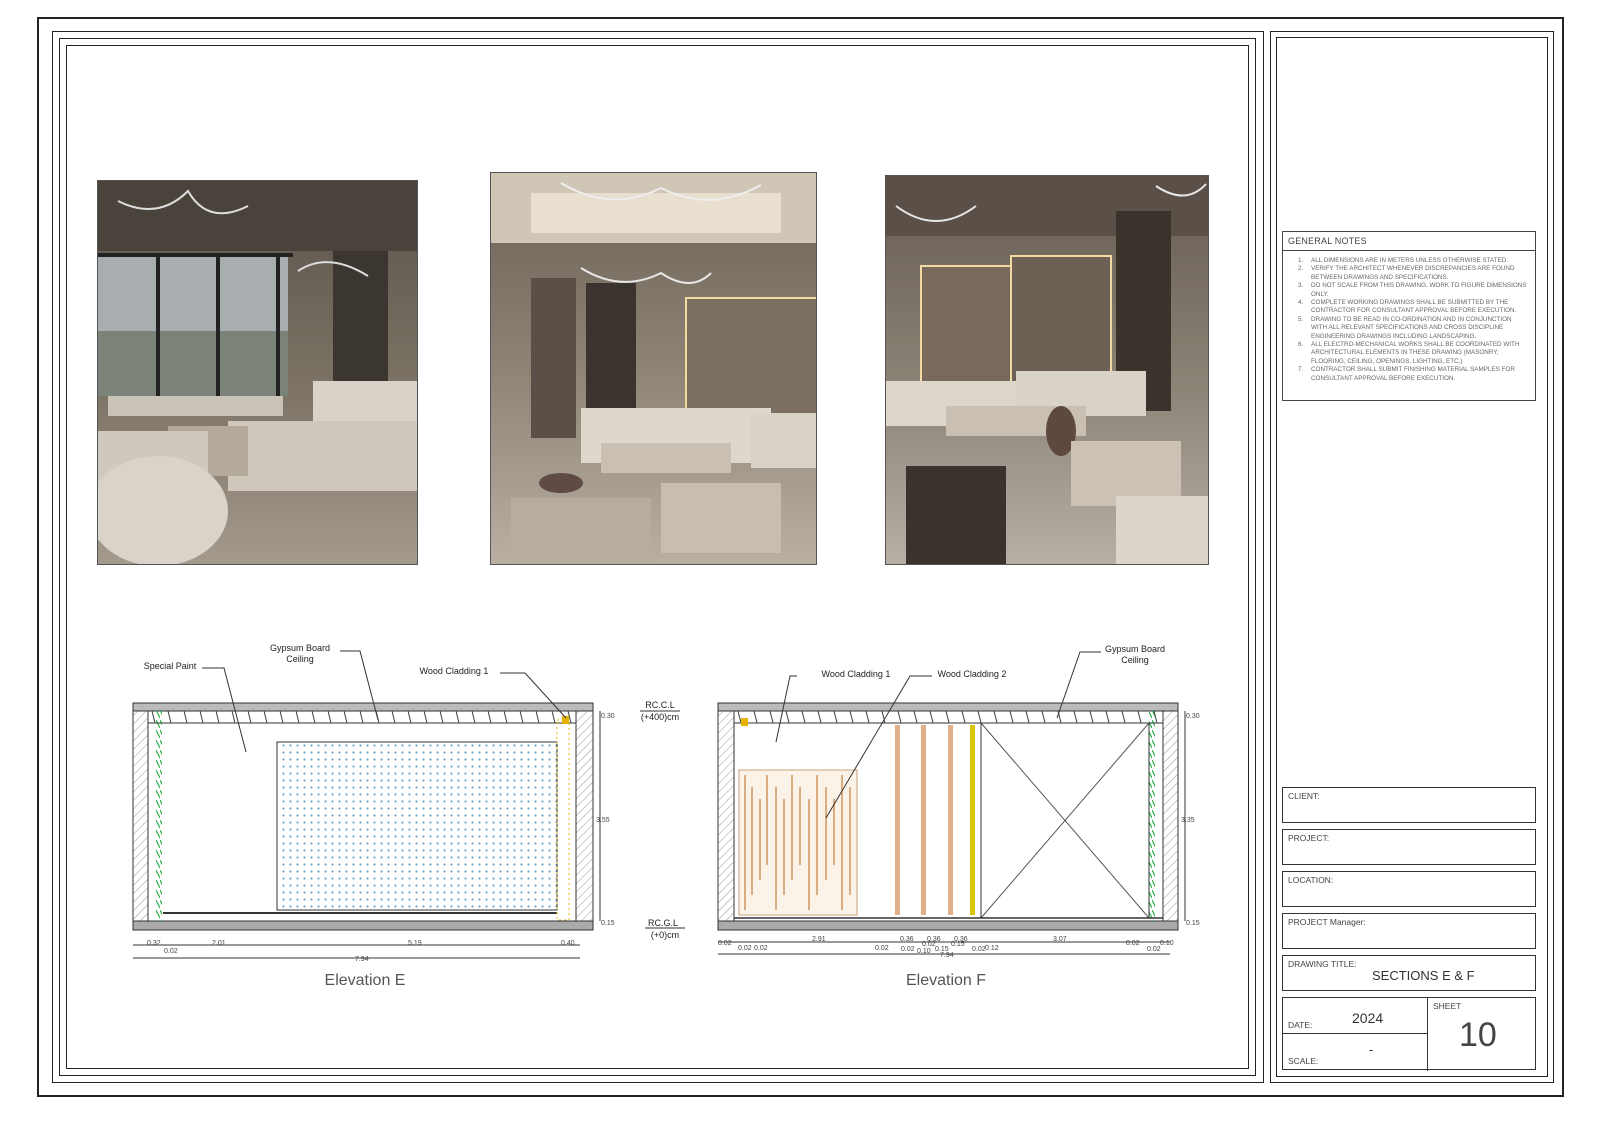 The width and height of the screenshot is (1600, 1131). I want to click on dim-e-4: 0.40, so click(568, 943).